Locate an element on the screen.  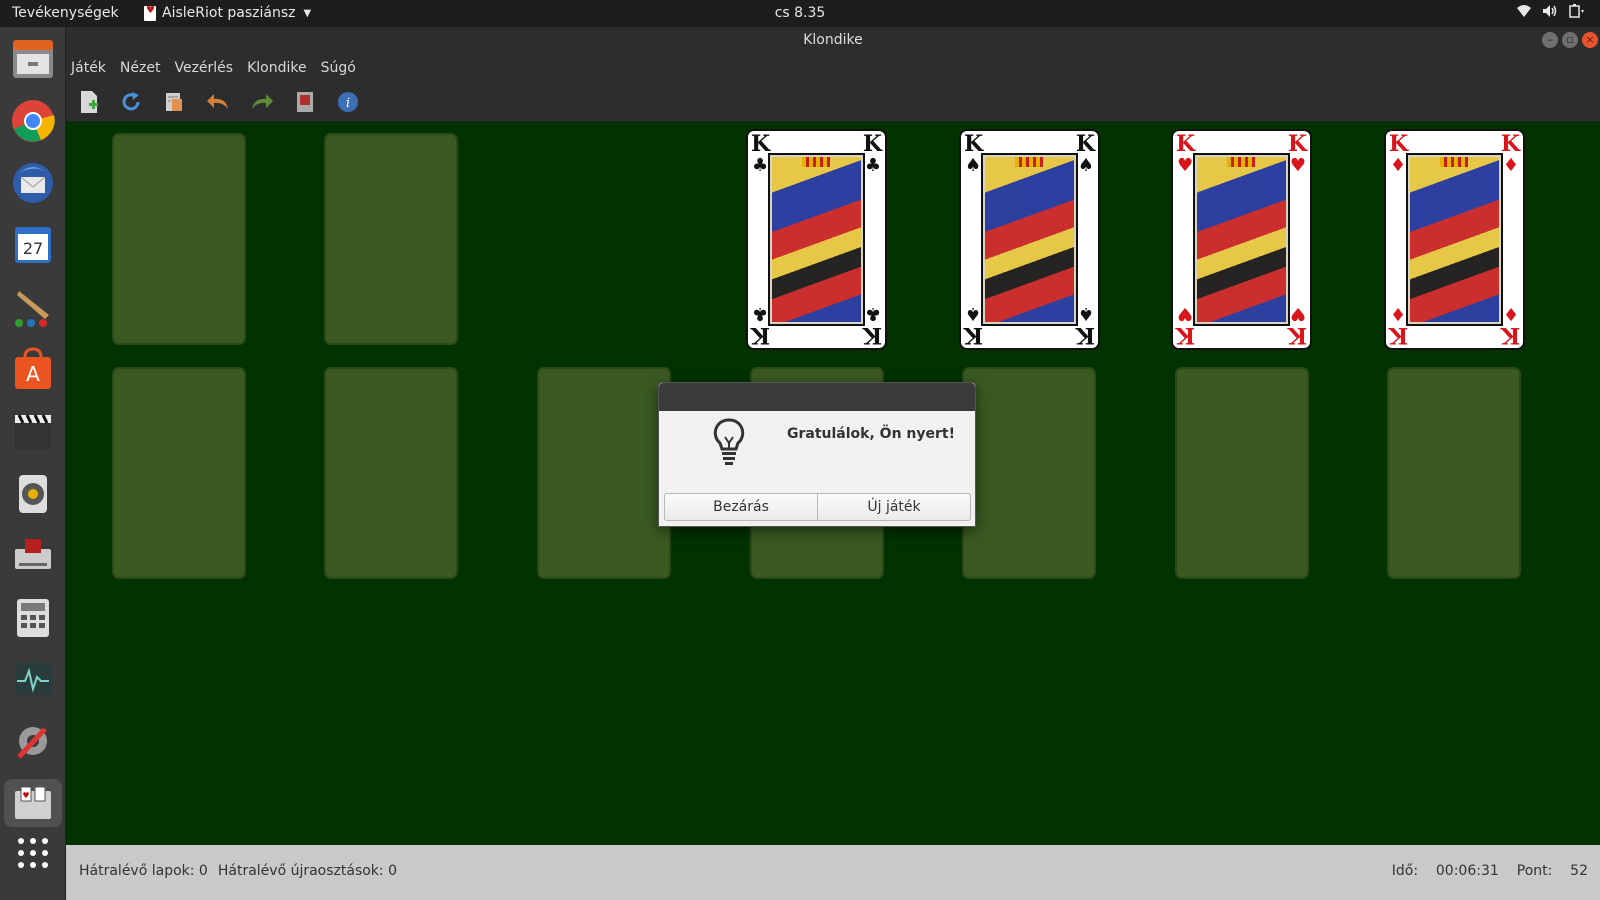
dialog-titlebar is located at coordinates (817, 397).